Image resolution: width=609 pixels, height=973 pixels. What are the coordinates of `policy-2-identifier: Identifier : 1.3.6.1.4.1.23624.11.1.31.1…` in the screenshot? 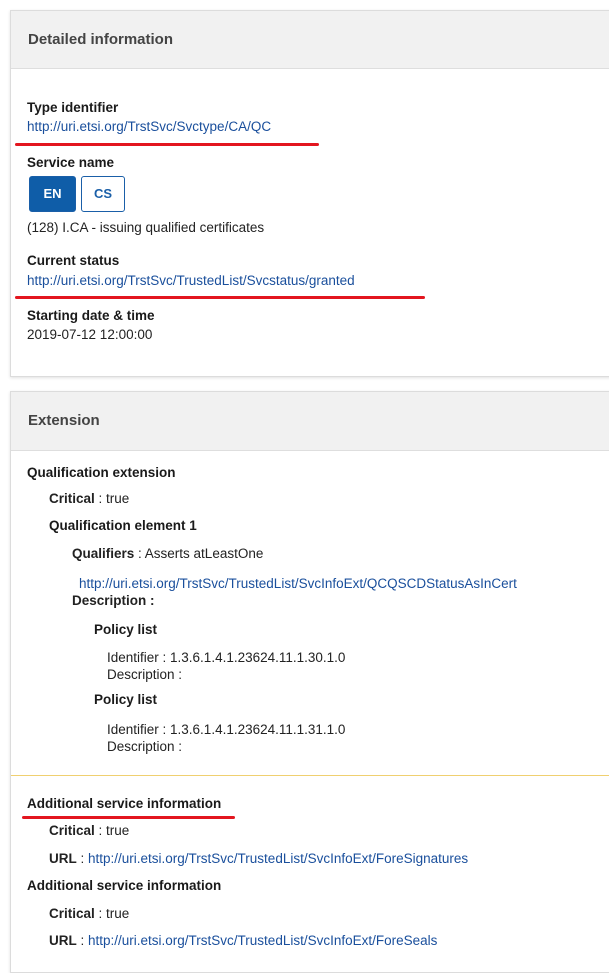 It's located at (226, 729).